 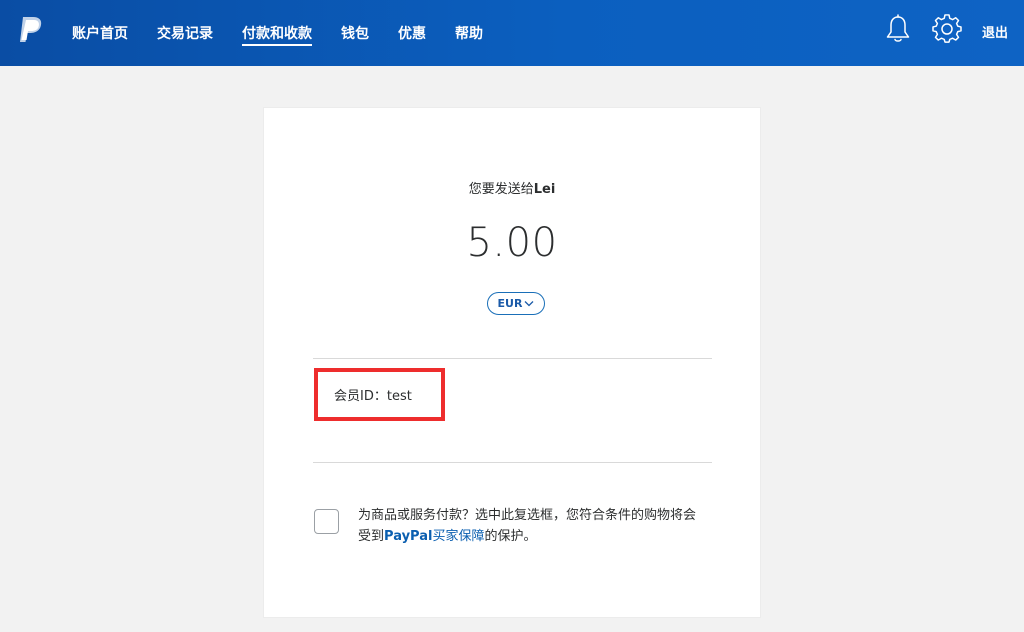 I want to click on logout-link: 退出, so click(x=995, y=31).